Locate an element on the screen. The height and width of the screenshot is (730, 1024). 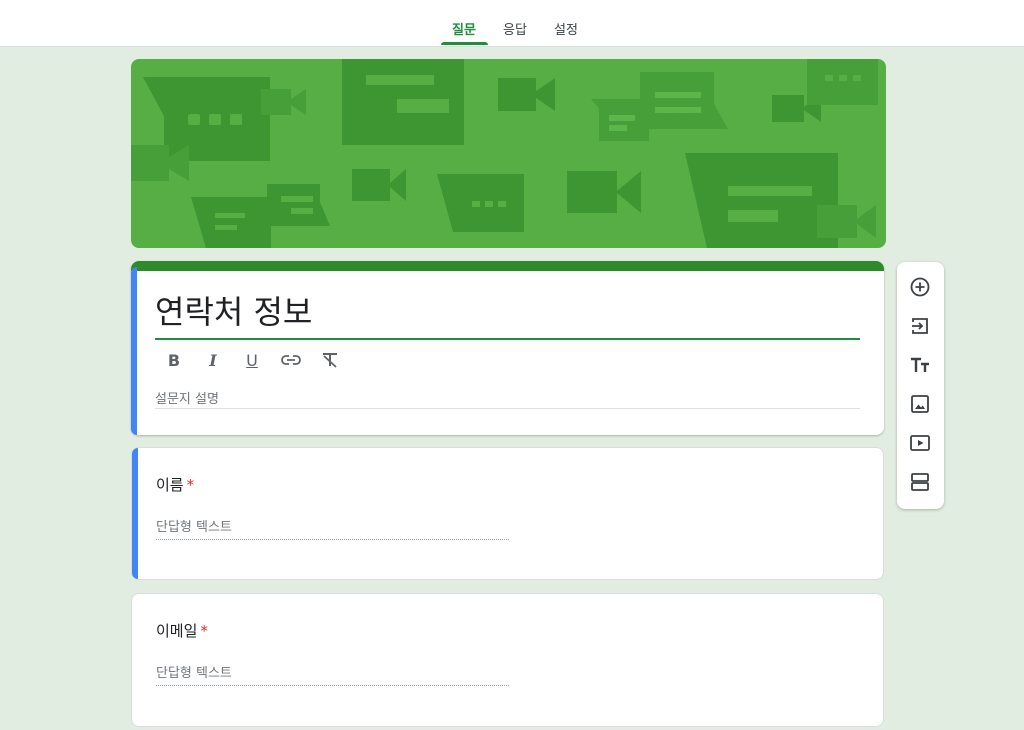
link-button is located at coordinates (291, 360).